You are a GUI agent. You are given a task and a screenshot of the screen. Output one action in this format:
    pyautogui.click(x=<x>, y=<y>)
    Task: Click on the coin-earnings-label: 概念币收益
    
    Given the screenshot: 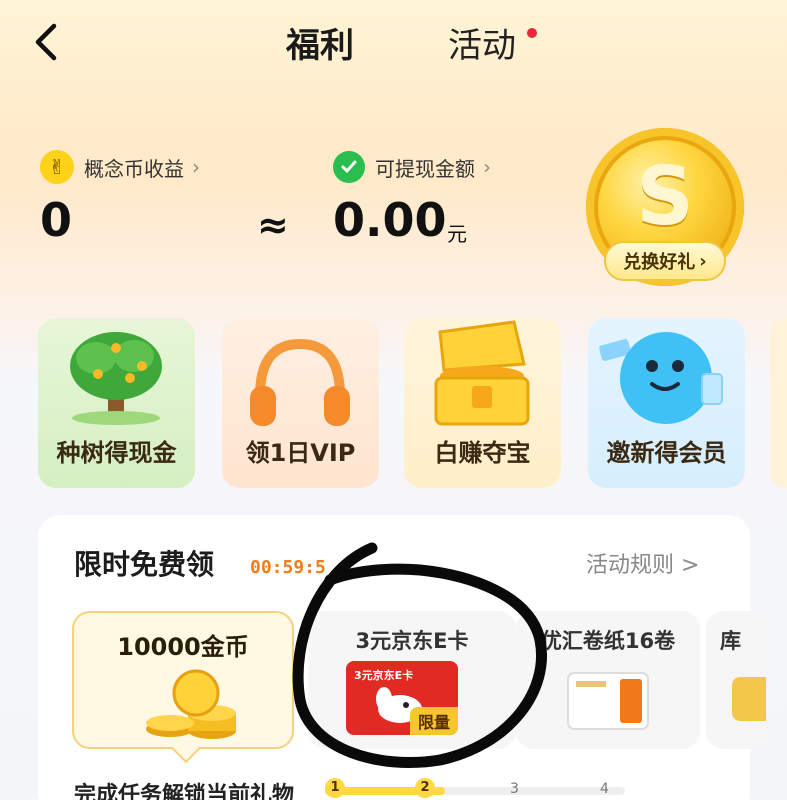 What is the action you would take?
    pyautogui.click(x=134, y=168)
    